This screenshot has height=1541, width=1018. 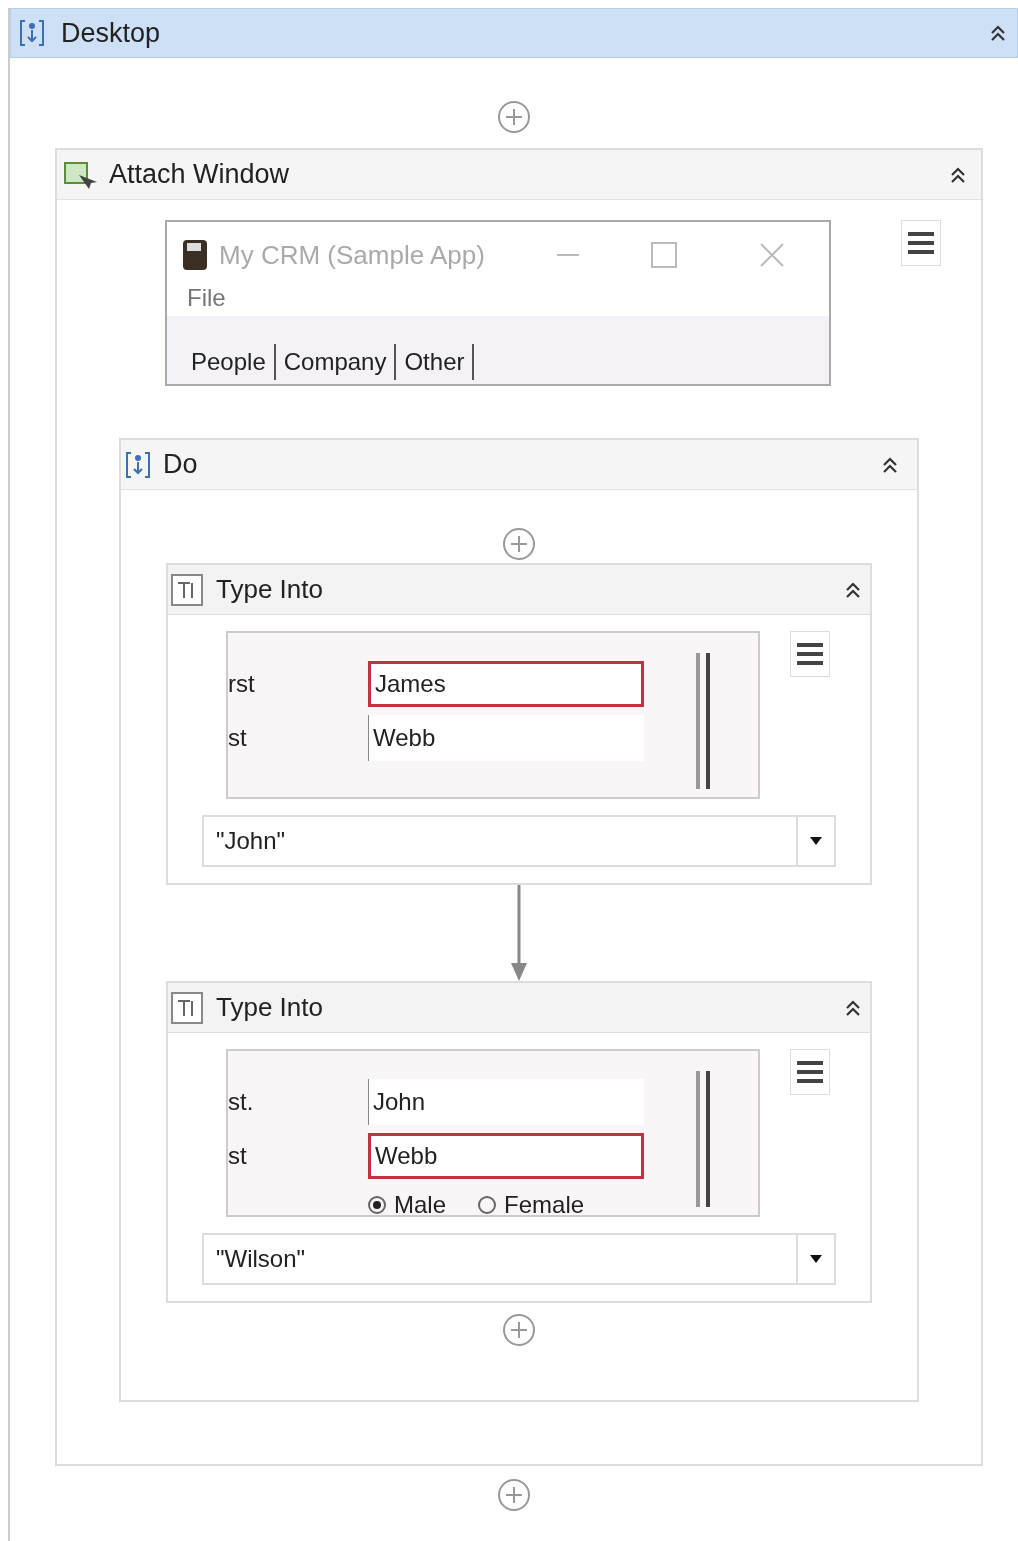 I want to click on text-input-field: "John", so click(x=500, y=841).